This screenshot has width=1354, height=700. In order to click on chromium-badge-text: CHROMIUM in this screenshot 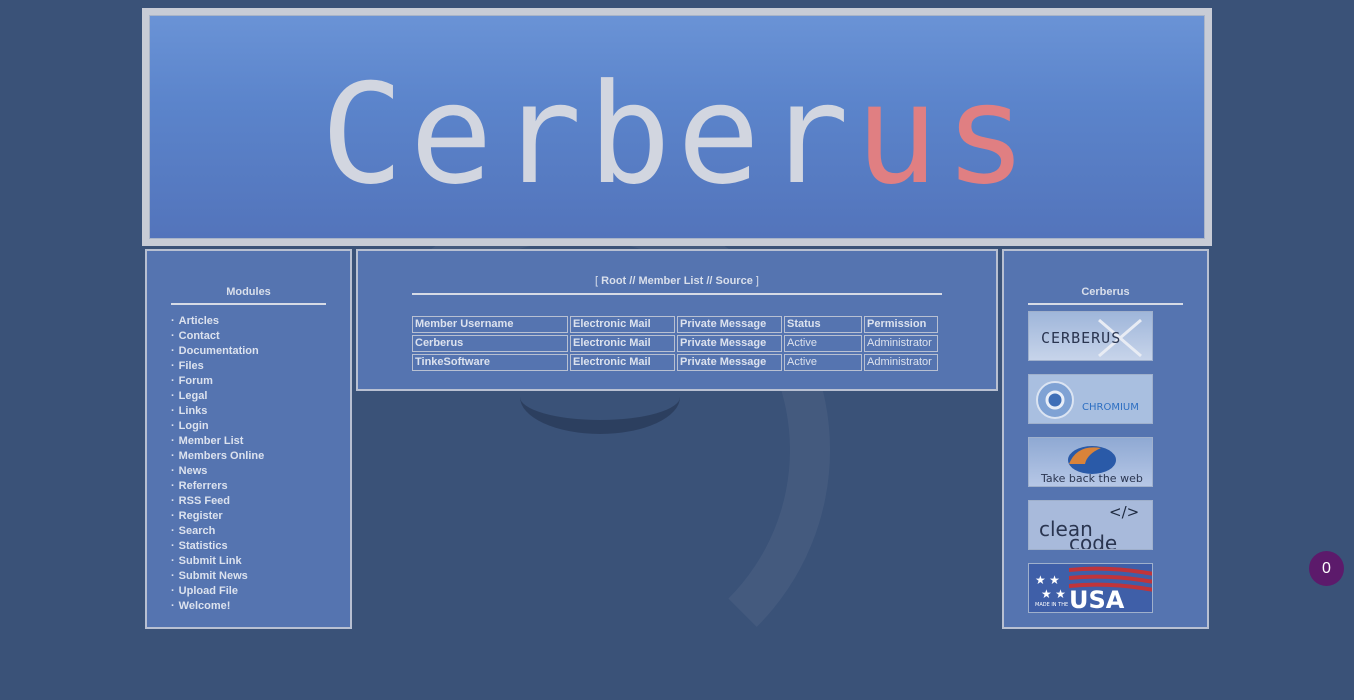, I will do `click(1110, 407)`.